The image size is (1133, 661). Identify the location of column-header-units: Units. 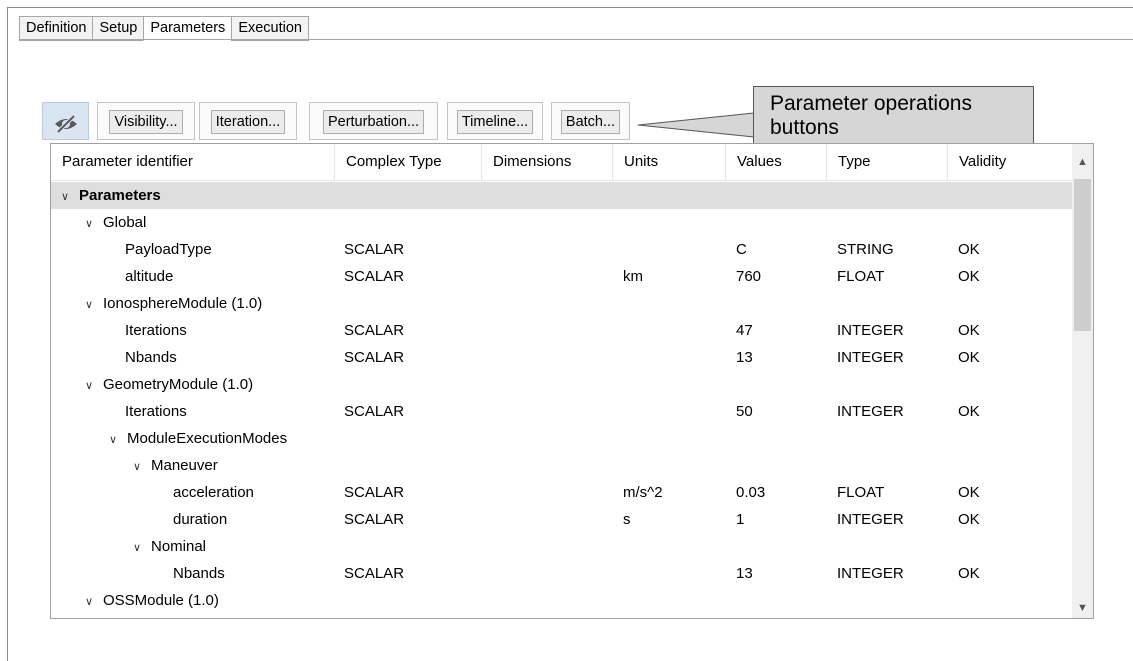
(669, 162).